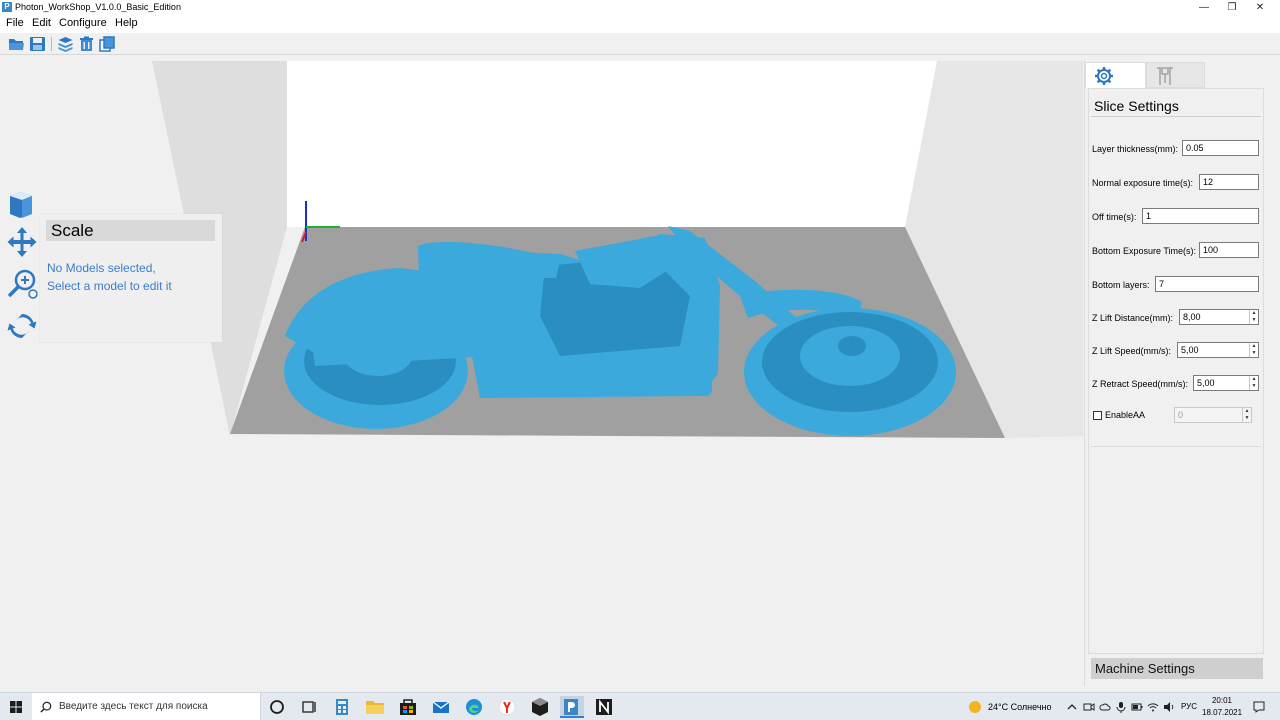 Image resolution: width=1280 pixels, height=720 pixels. Describe the element at coordinates (1259, 707) in the screenshot. I see `notifications-icon` at that location.